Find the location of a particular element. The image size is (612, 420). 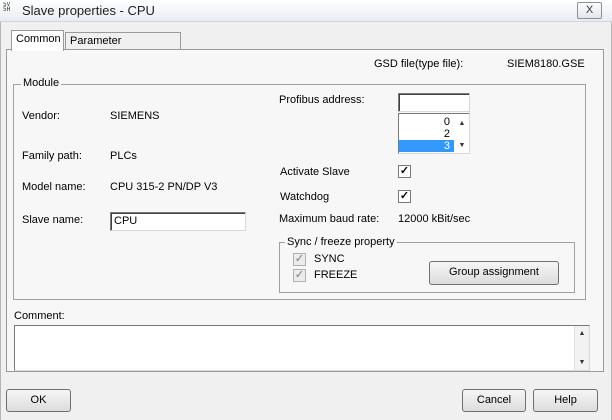

freeze-checkbox: ✓ is located at coordinates (299, 275).